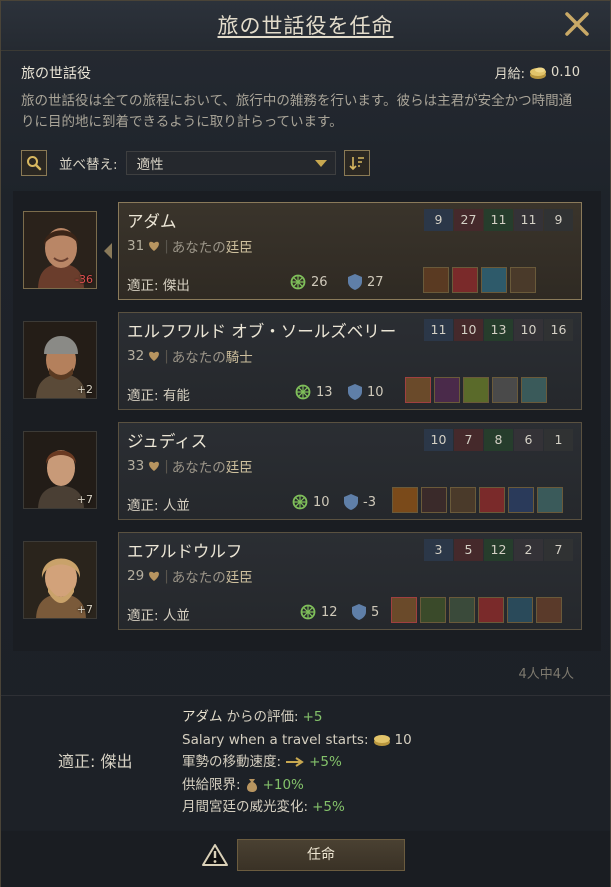 The height and width of the screenshot is (887, 611). What do you see at coordinates (365, 392) in the screenshot?
I see `travel-speed-stat: 10` at bounding box center [365, 392].